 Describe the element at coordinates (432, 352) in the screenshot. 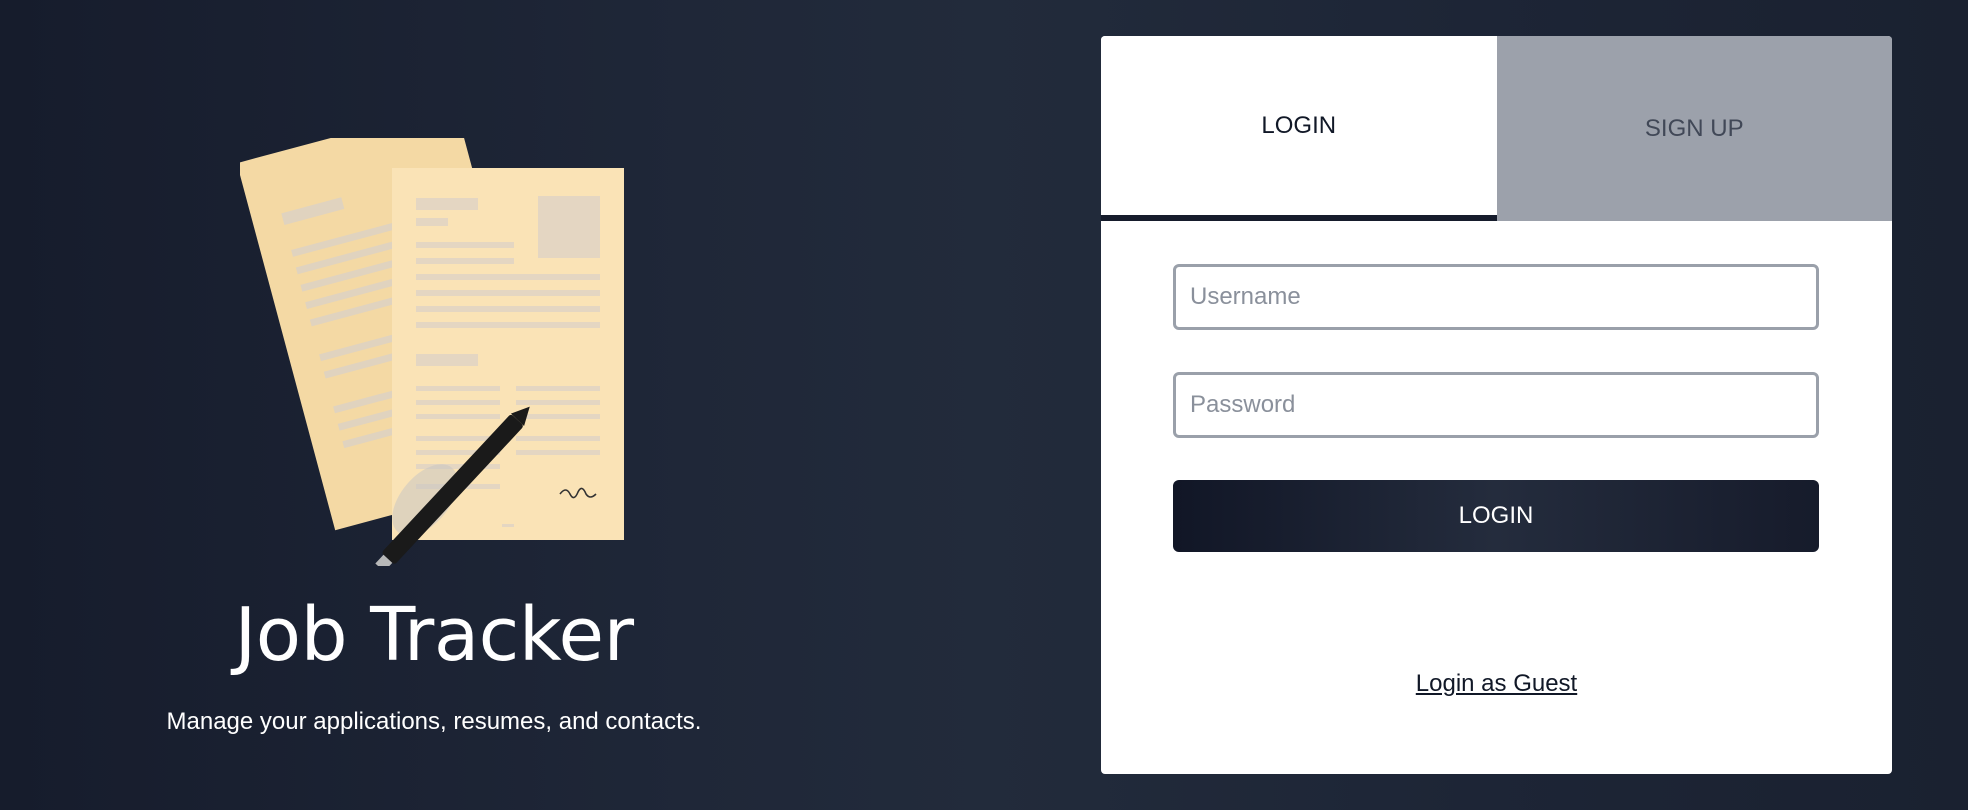

I see `documents-with-pen-icon` at that location.